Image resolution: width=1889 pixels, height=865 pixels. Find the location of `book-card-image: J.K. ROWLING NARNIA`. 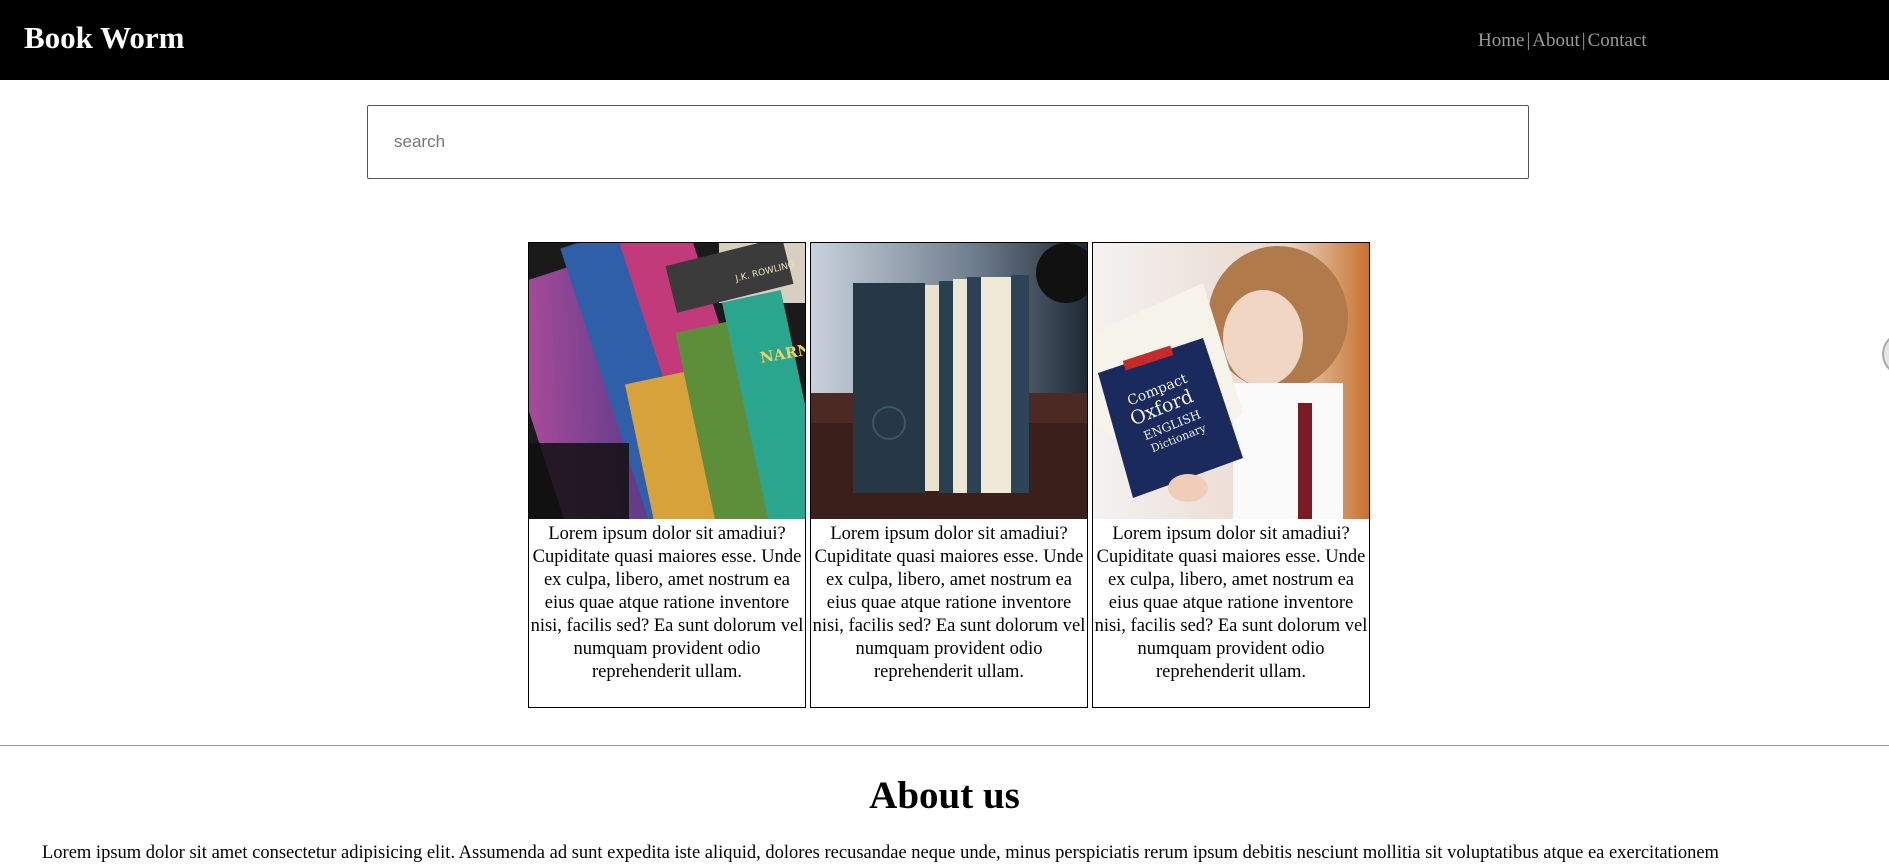

book-card-image: J.K. ROWLING NARNIA is located at coordinates (667, 381).